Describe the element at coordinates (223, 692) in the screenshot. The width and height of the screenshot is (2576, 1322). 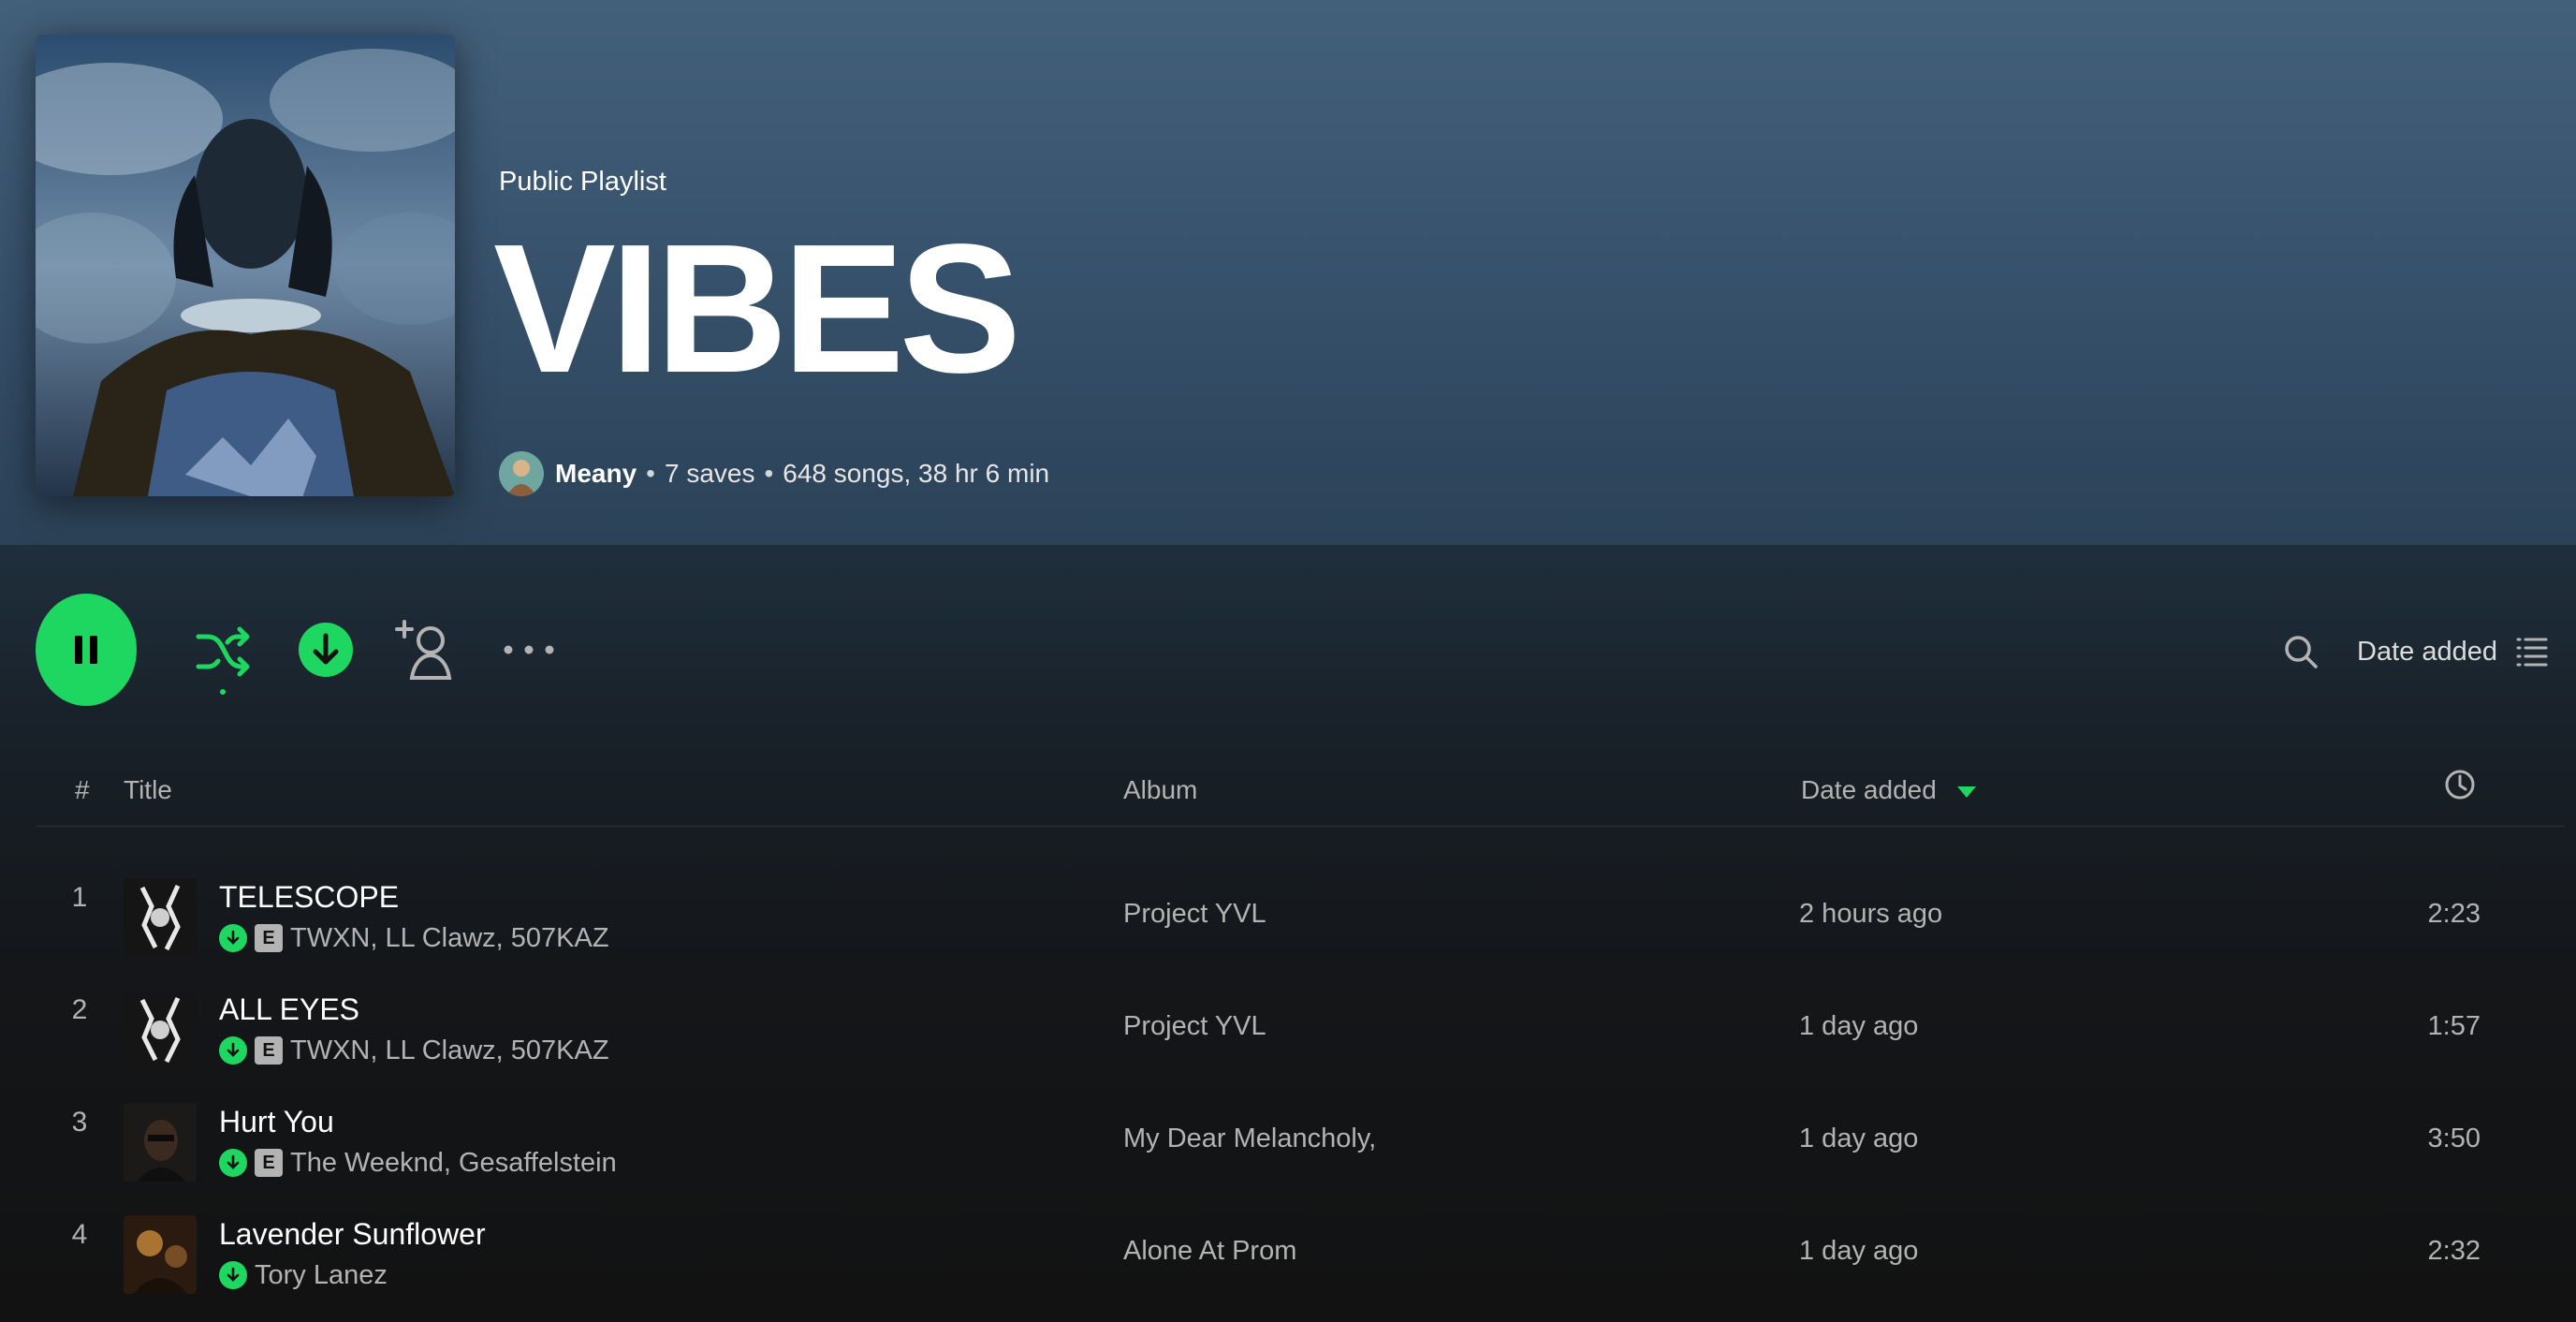
I see `shuffle-active-indicator` at that location.